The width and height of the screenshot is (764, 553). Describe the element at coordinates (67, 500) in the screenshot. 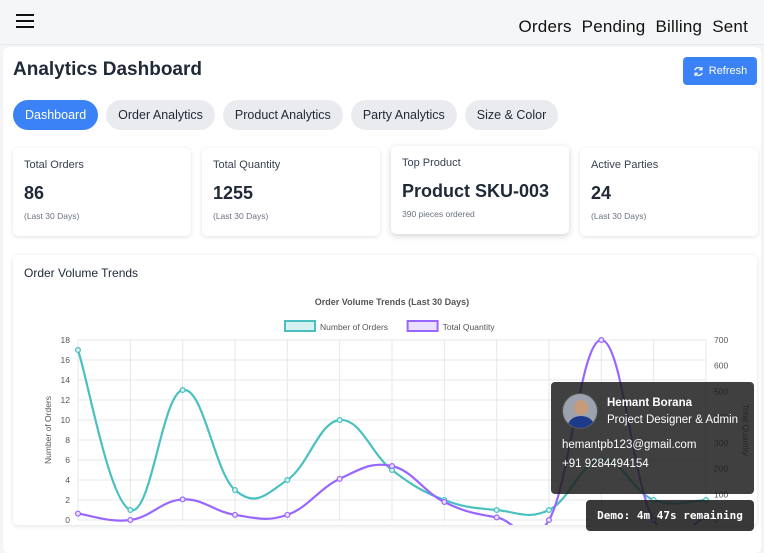

I see `y-tick-label: 2` at that location.